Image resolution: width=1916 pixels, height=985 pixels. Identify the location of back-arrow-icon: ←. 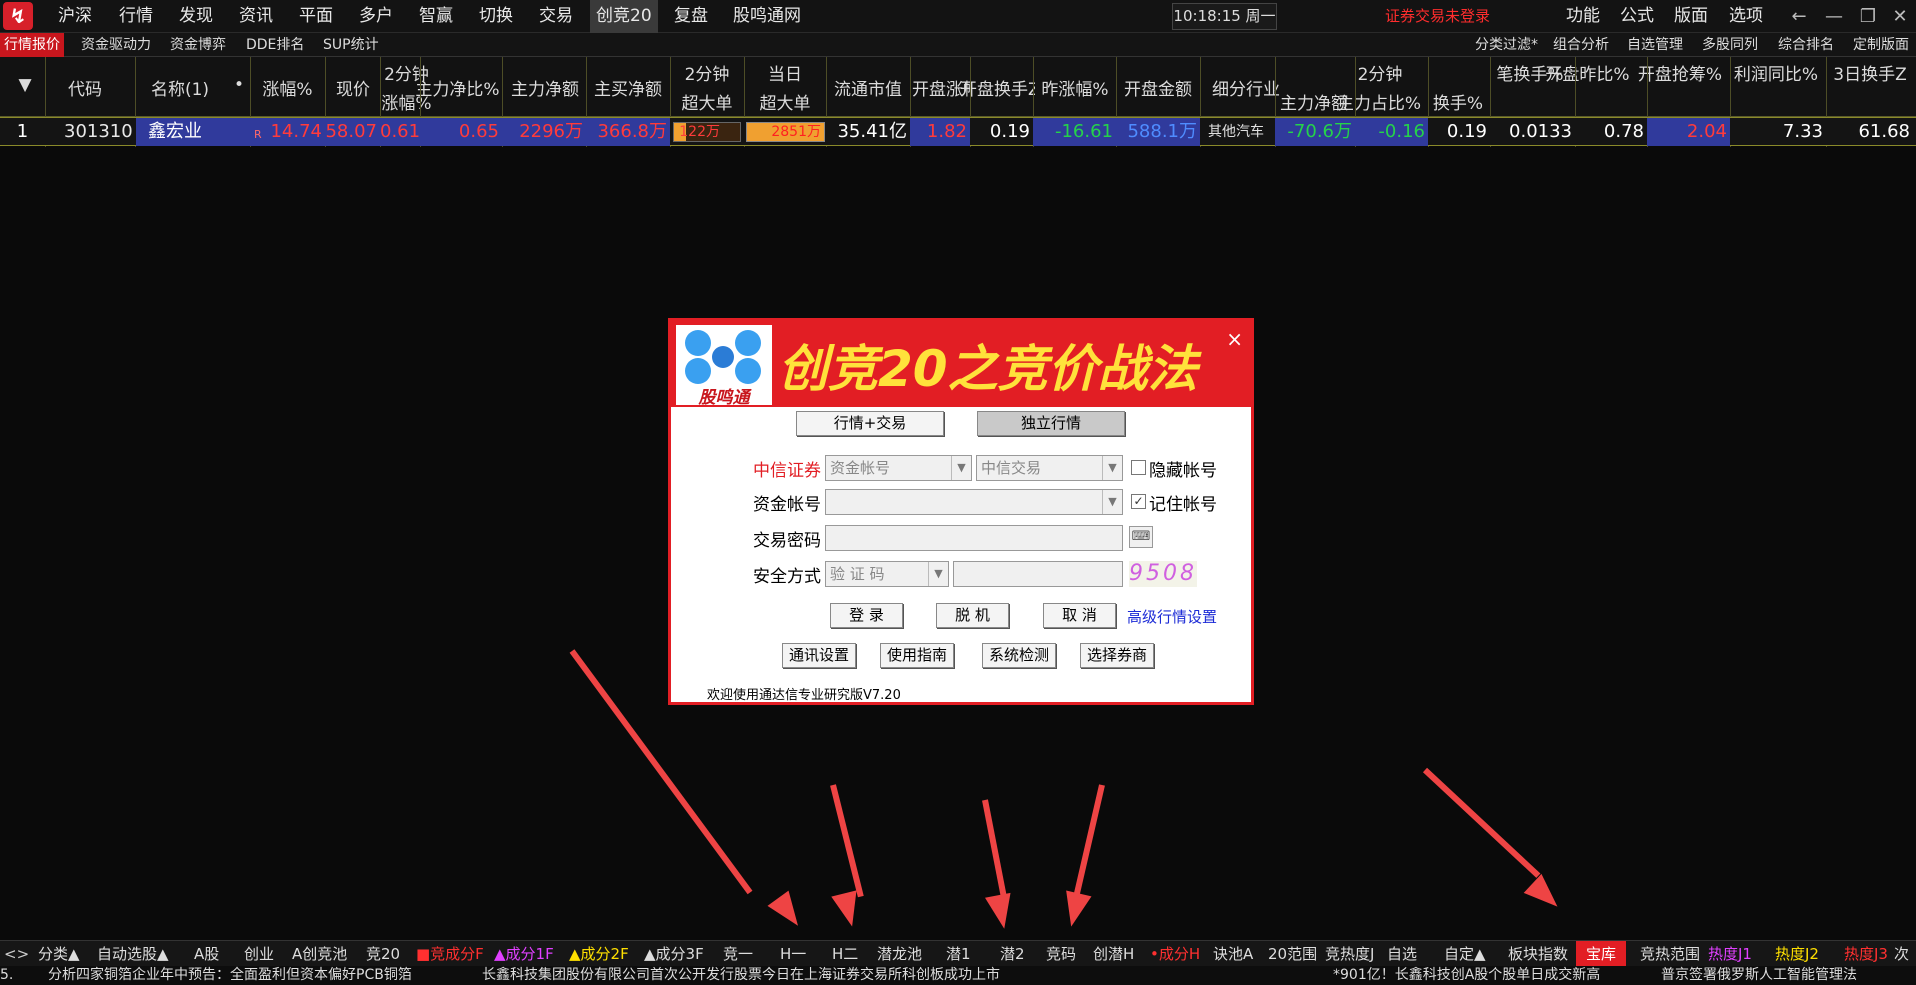
(1799, 17).